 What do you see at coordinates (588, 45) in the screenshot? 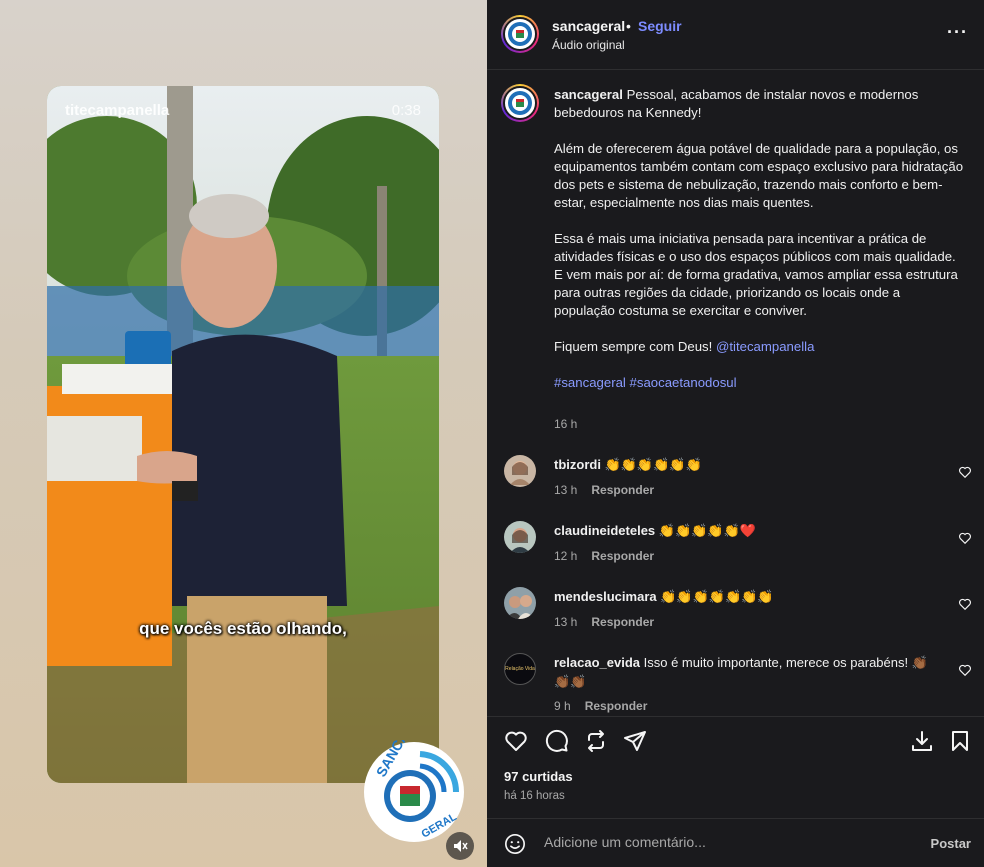
I see `audio-link: Áudio original` at bounding box center [588, 45].